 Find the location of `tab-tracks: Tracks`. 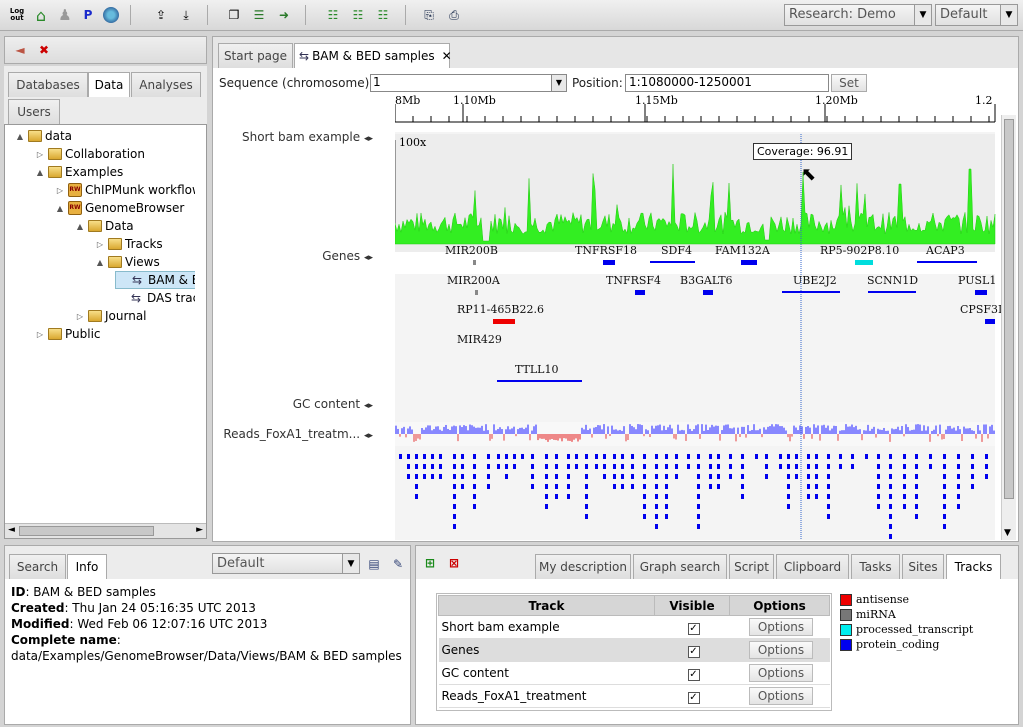

tab-tracks: Tracks is located at coordinates (973, 566).